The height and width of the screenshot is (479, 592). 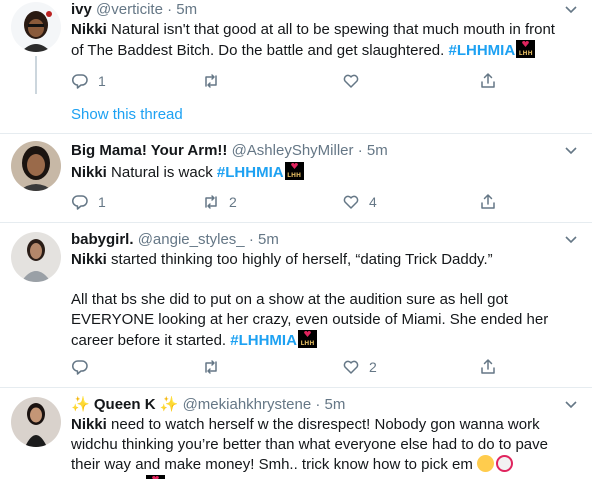 What do you see at coordinates (102, 239) in the screenshot?
I see `display-name: babygirl.` at bounding box center [102, 239].